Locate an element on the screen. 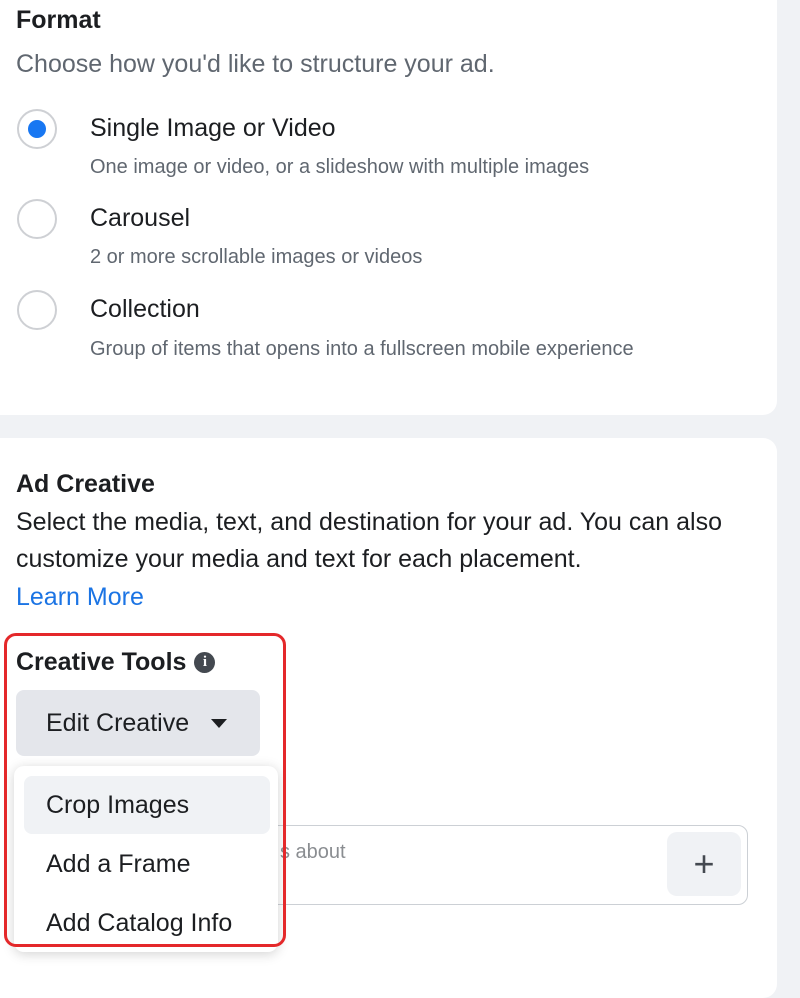 This screenshot has height=998, width=800. menu-item-crop-images: Crop Images is located at coordinates (147, 805).